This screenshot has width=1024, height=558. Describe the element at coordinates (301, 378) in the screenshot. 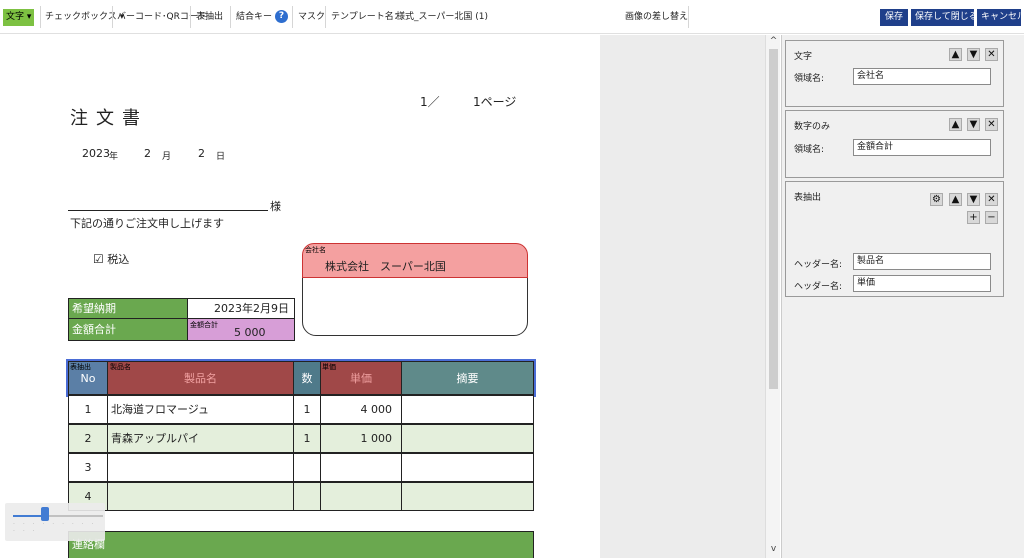

I see `table-extract-region` at that location.